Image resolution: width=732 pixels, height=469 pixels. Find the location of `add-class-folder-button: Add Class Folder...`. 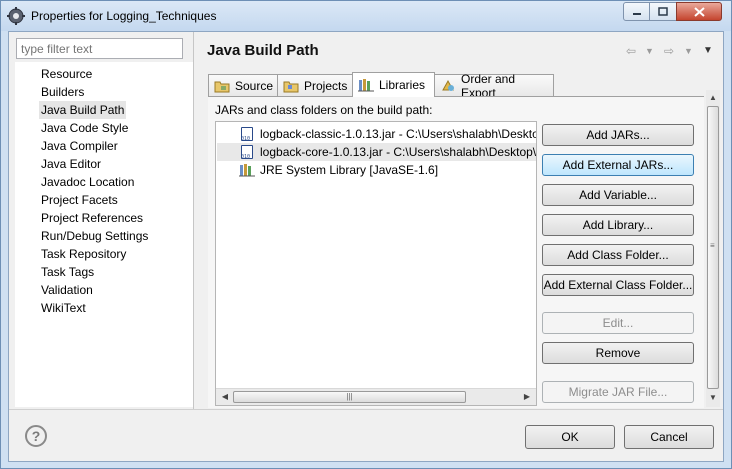

add-class-folder-button: Add Class Folder... is located at coordinates (618, 255).